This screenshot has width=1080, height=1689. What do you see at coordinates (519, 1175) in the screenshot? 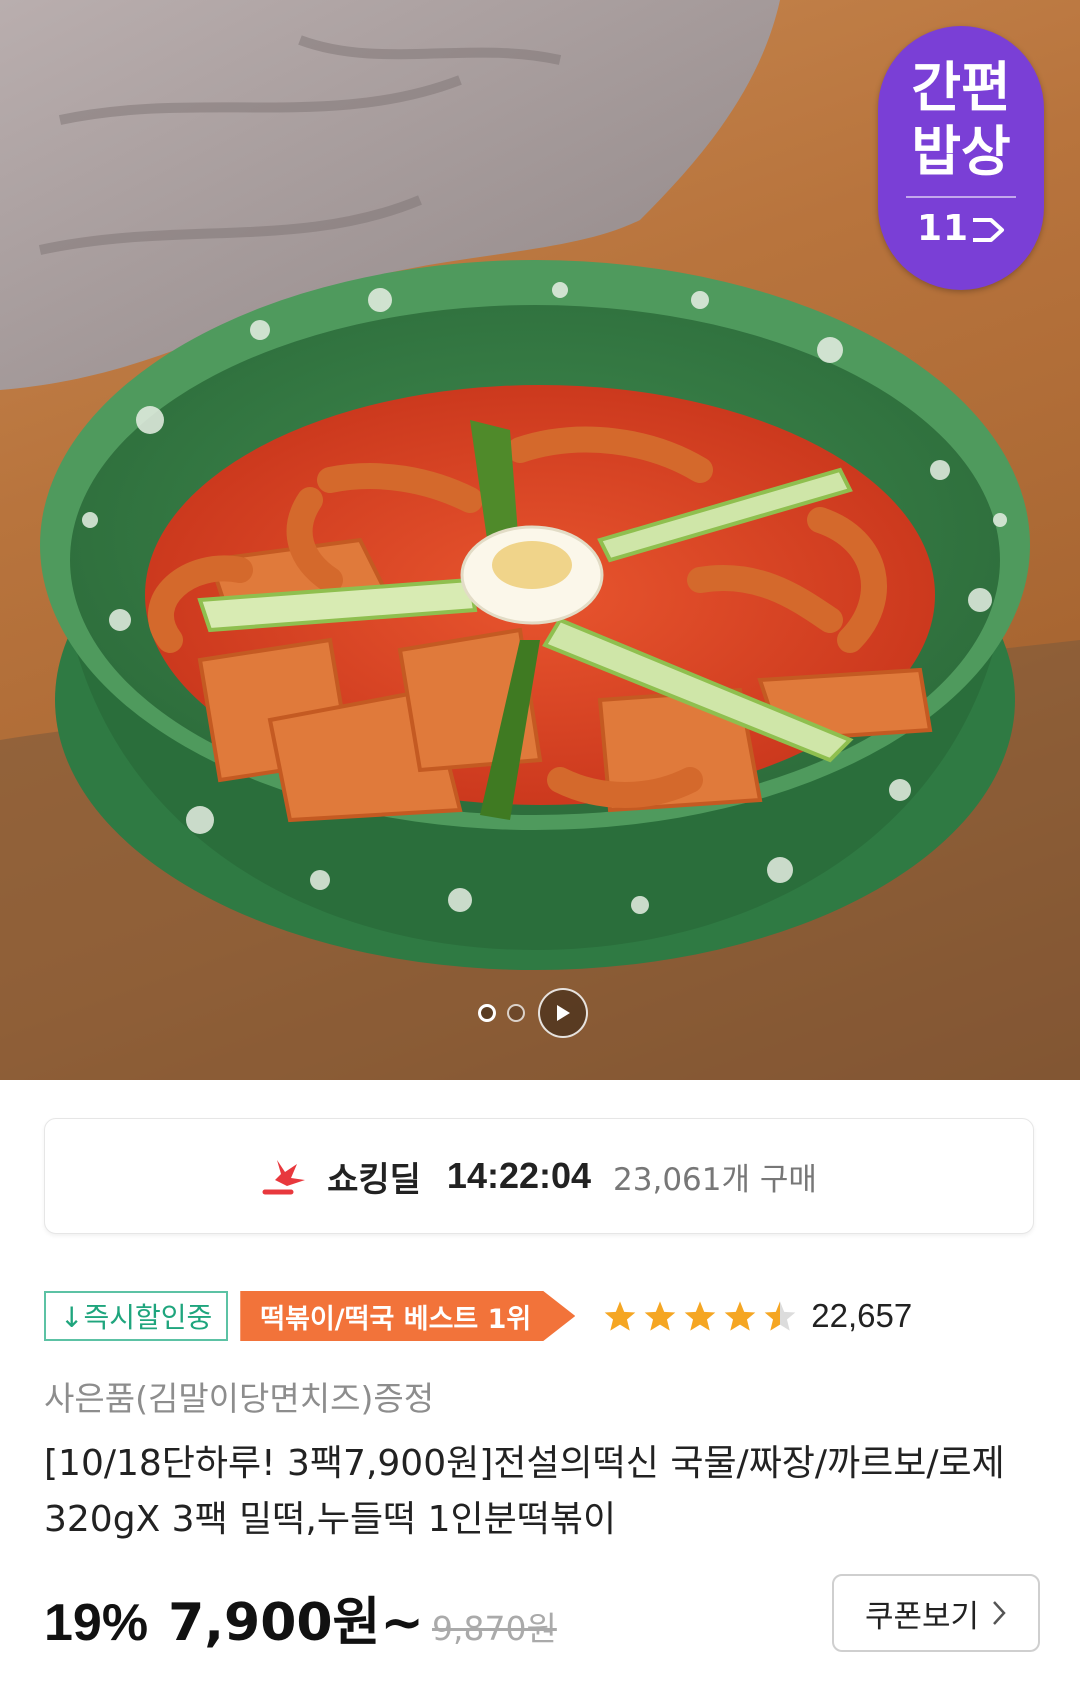
I see `deal-timer: 14:22:04` at bounding box center [519, 1175].